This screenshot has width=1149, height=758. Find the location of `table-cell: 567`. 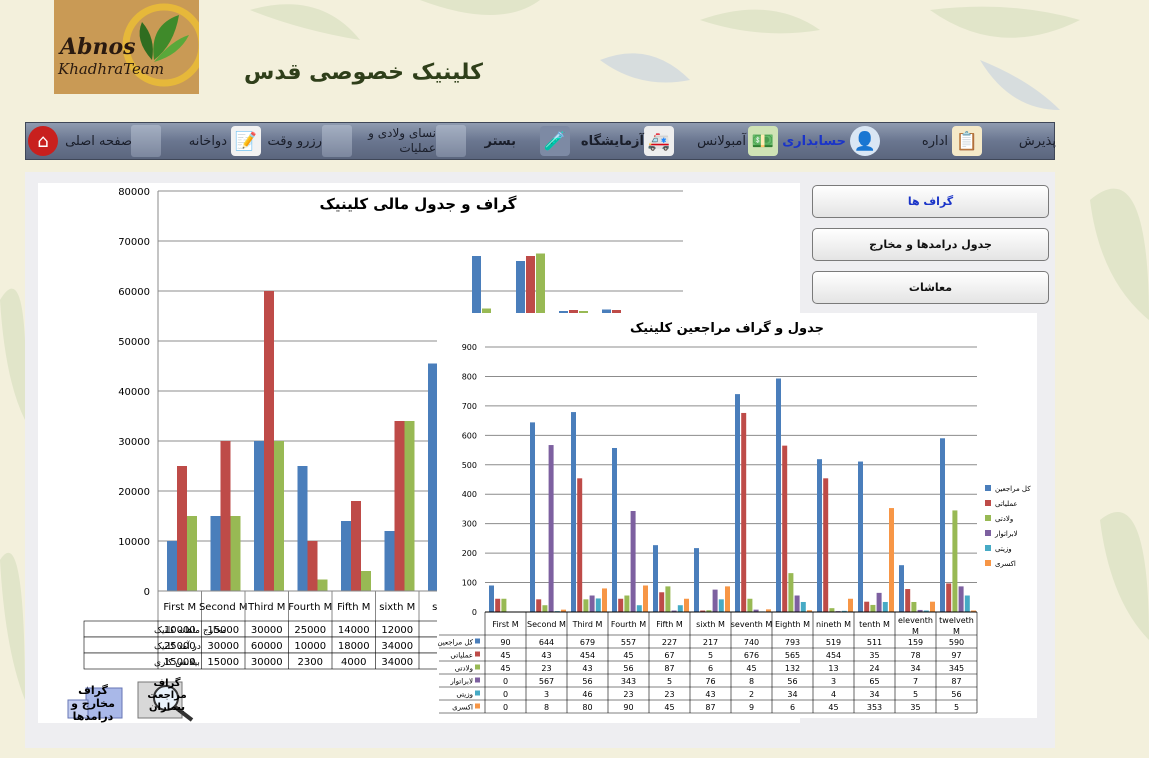

table-cell: 567 is located at coordinates (546, 681).